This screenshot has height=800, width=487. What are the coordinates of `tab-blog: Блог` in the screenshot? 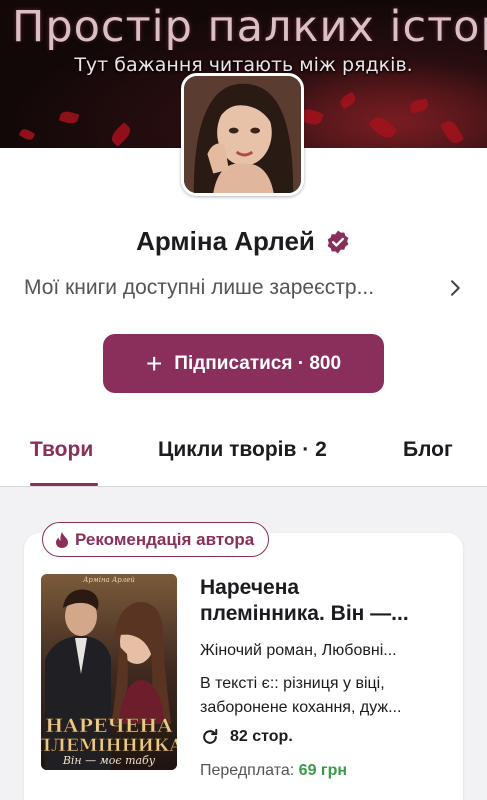 It's located at (428, 450).